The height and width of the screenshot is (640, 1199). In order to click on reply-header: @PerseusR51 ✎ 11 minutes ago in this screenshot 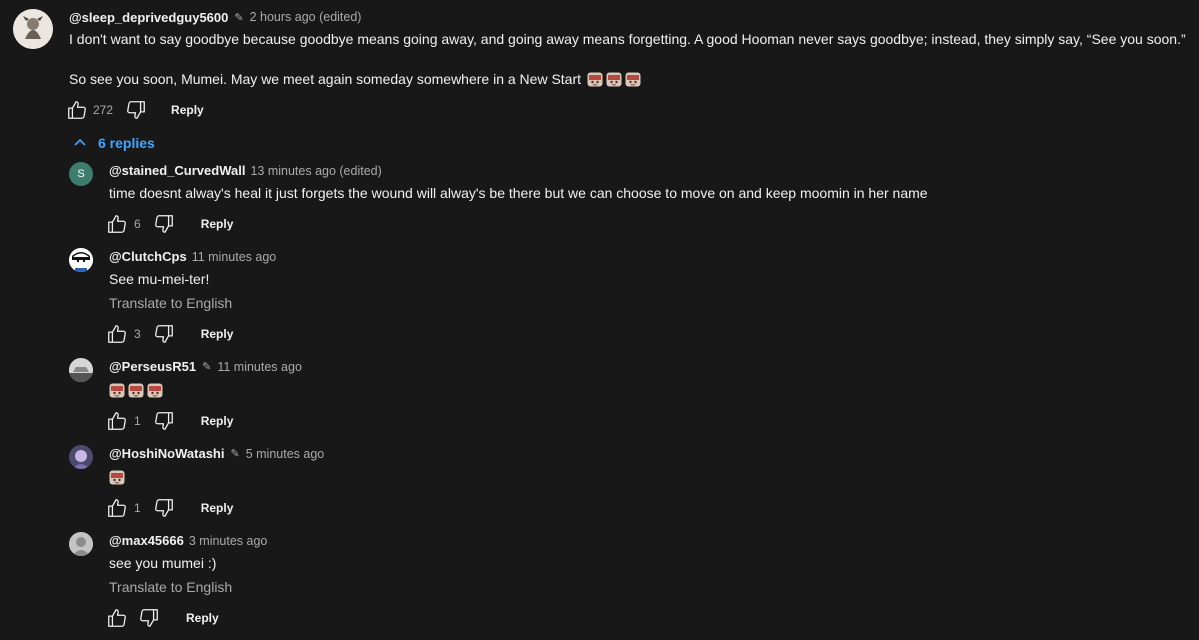, I will do `click(205, 366)`.